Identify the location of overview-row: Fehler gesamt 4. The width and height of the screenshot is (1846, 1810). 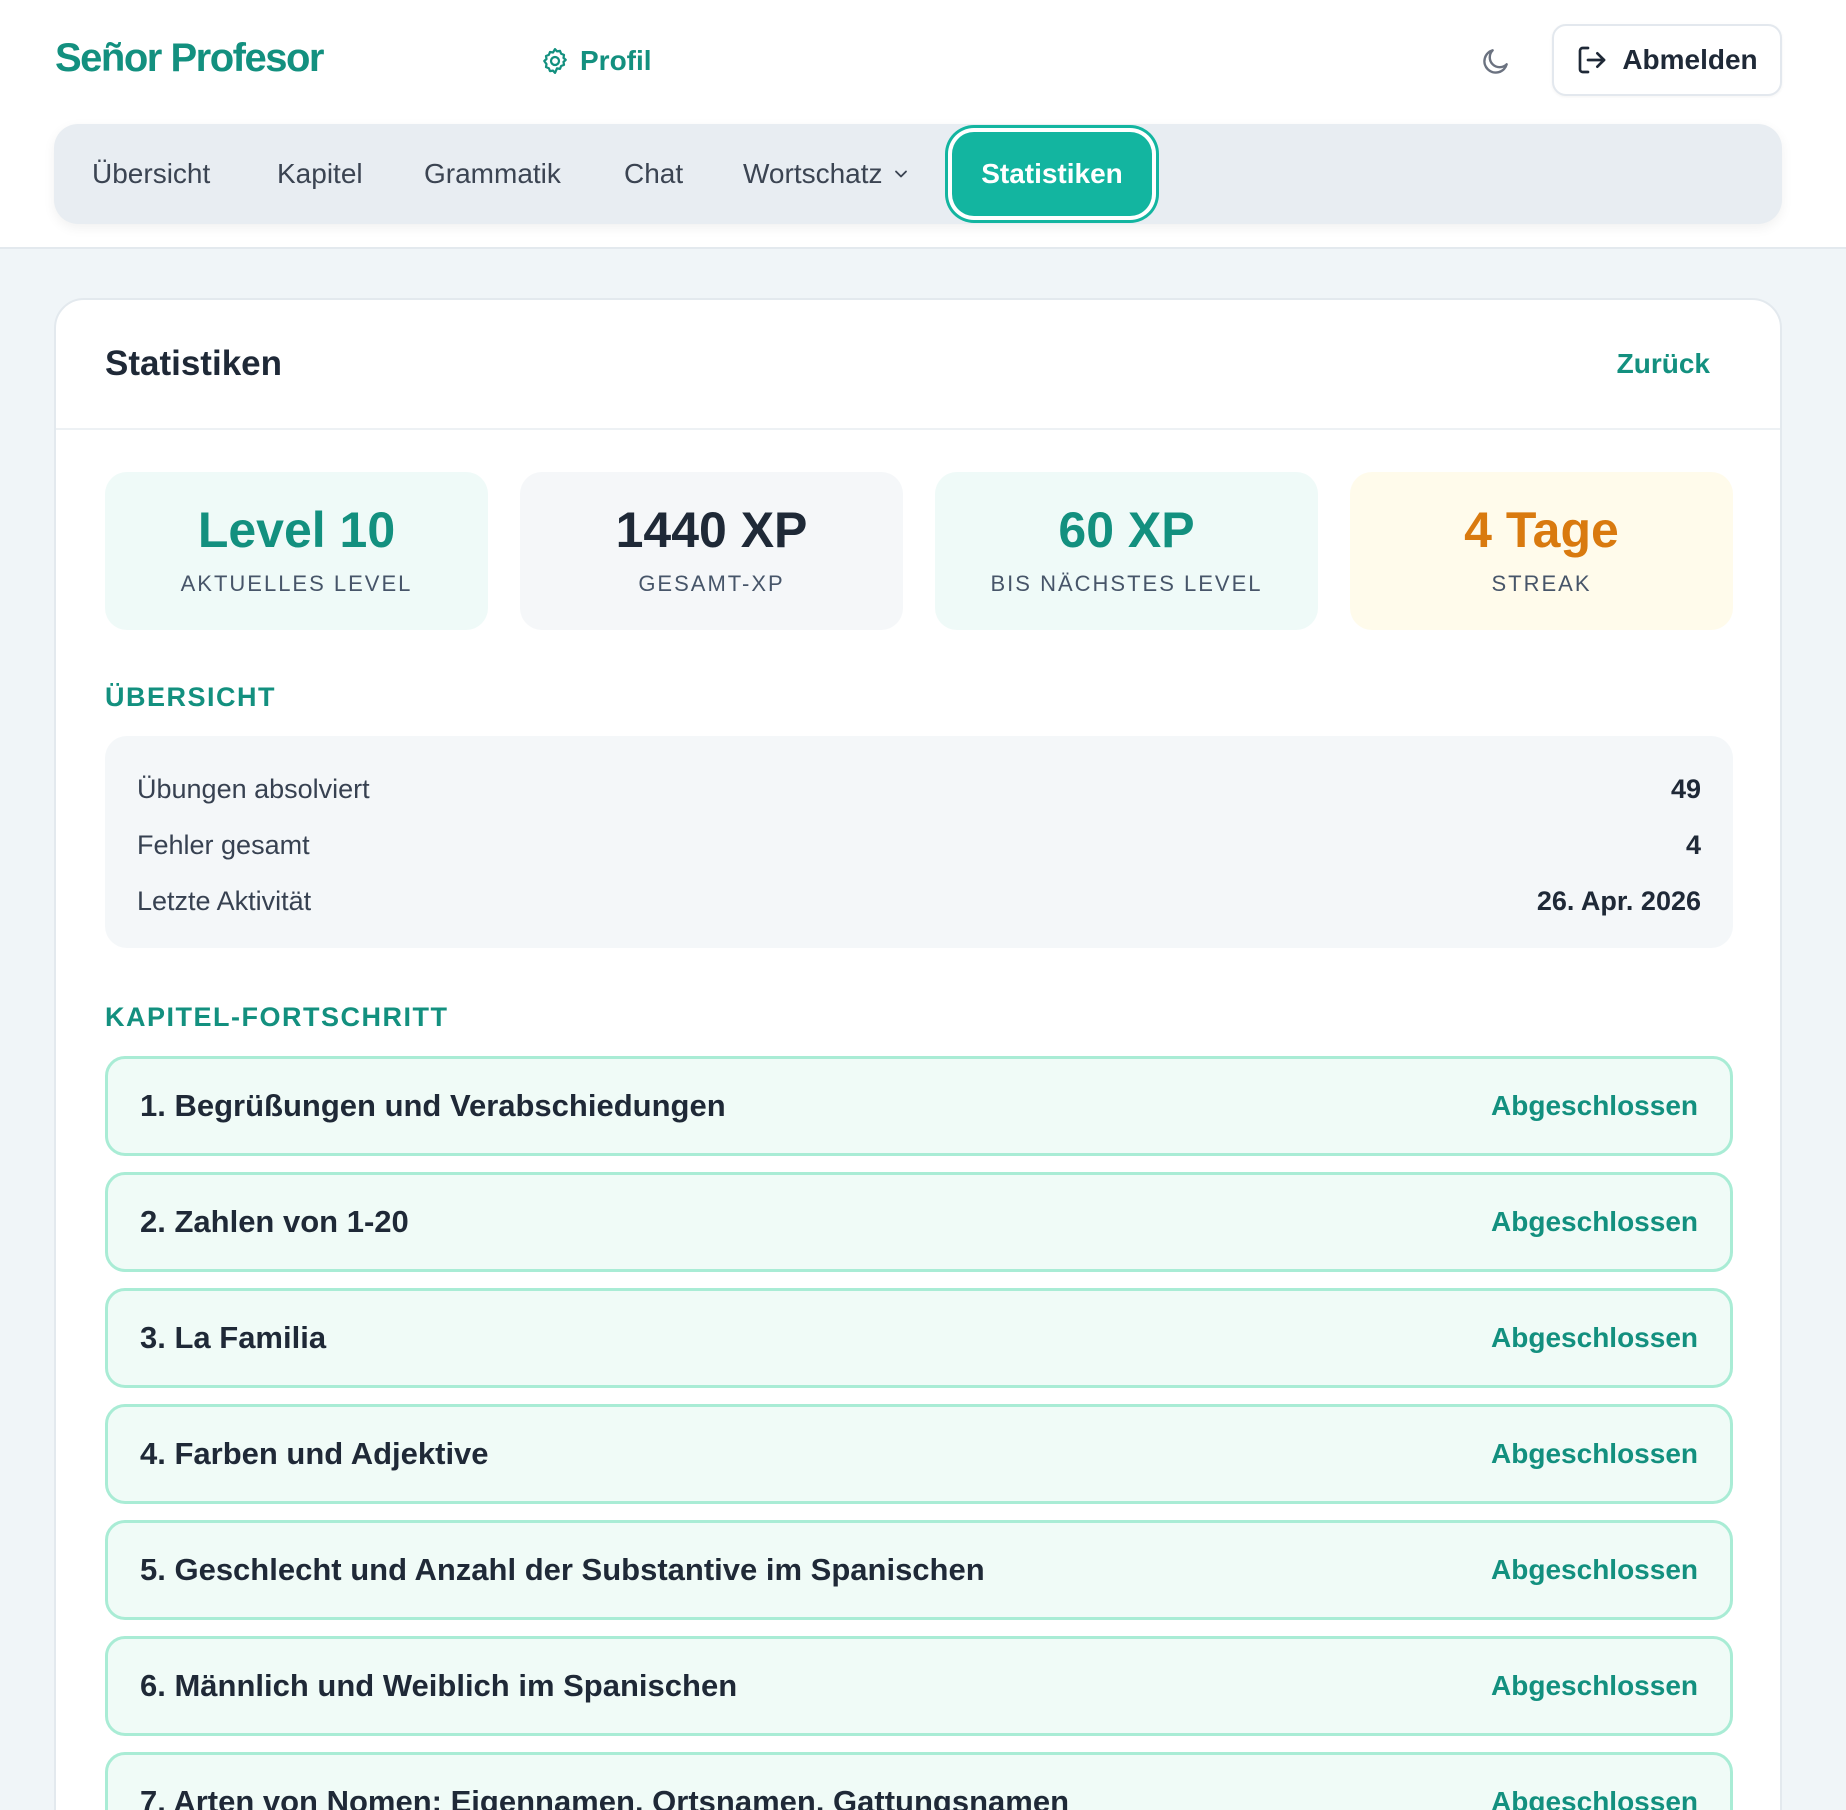
(919, 845).